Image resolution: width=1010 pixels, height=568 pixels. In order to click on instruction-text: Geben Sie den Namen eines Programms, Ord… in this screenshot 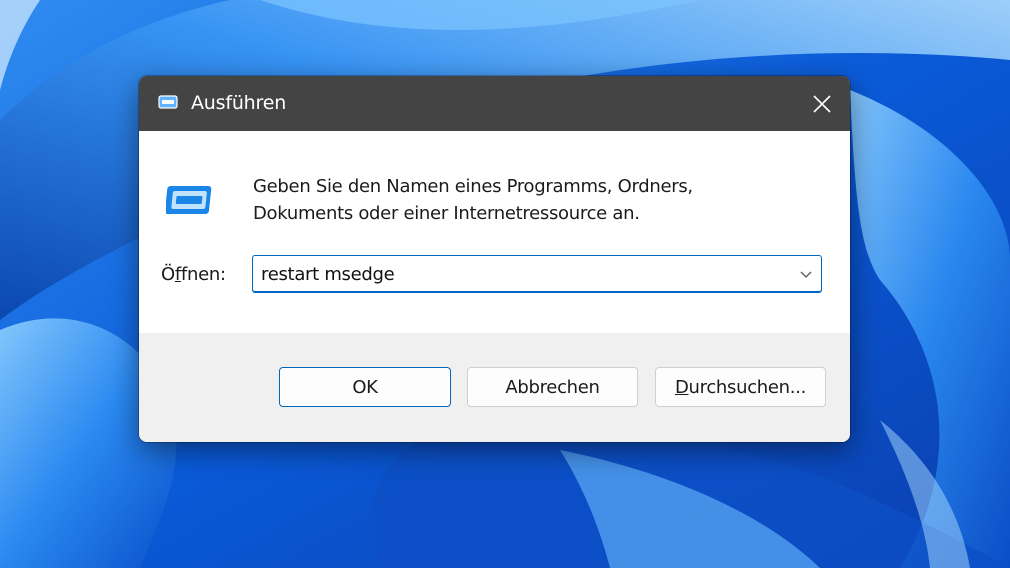, I will do `click(533, 200)`.